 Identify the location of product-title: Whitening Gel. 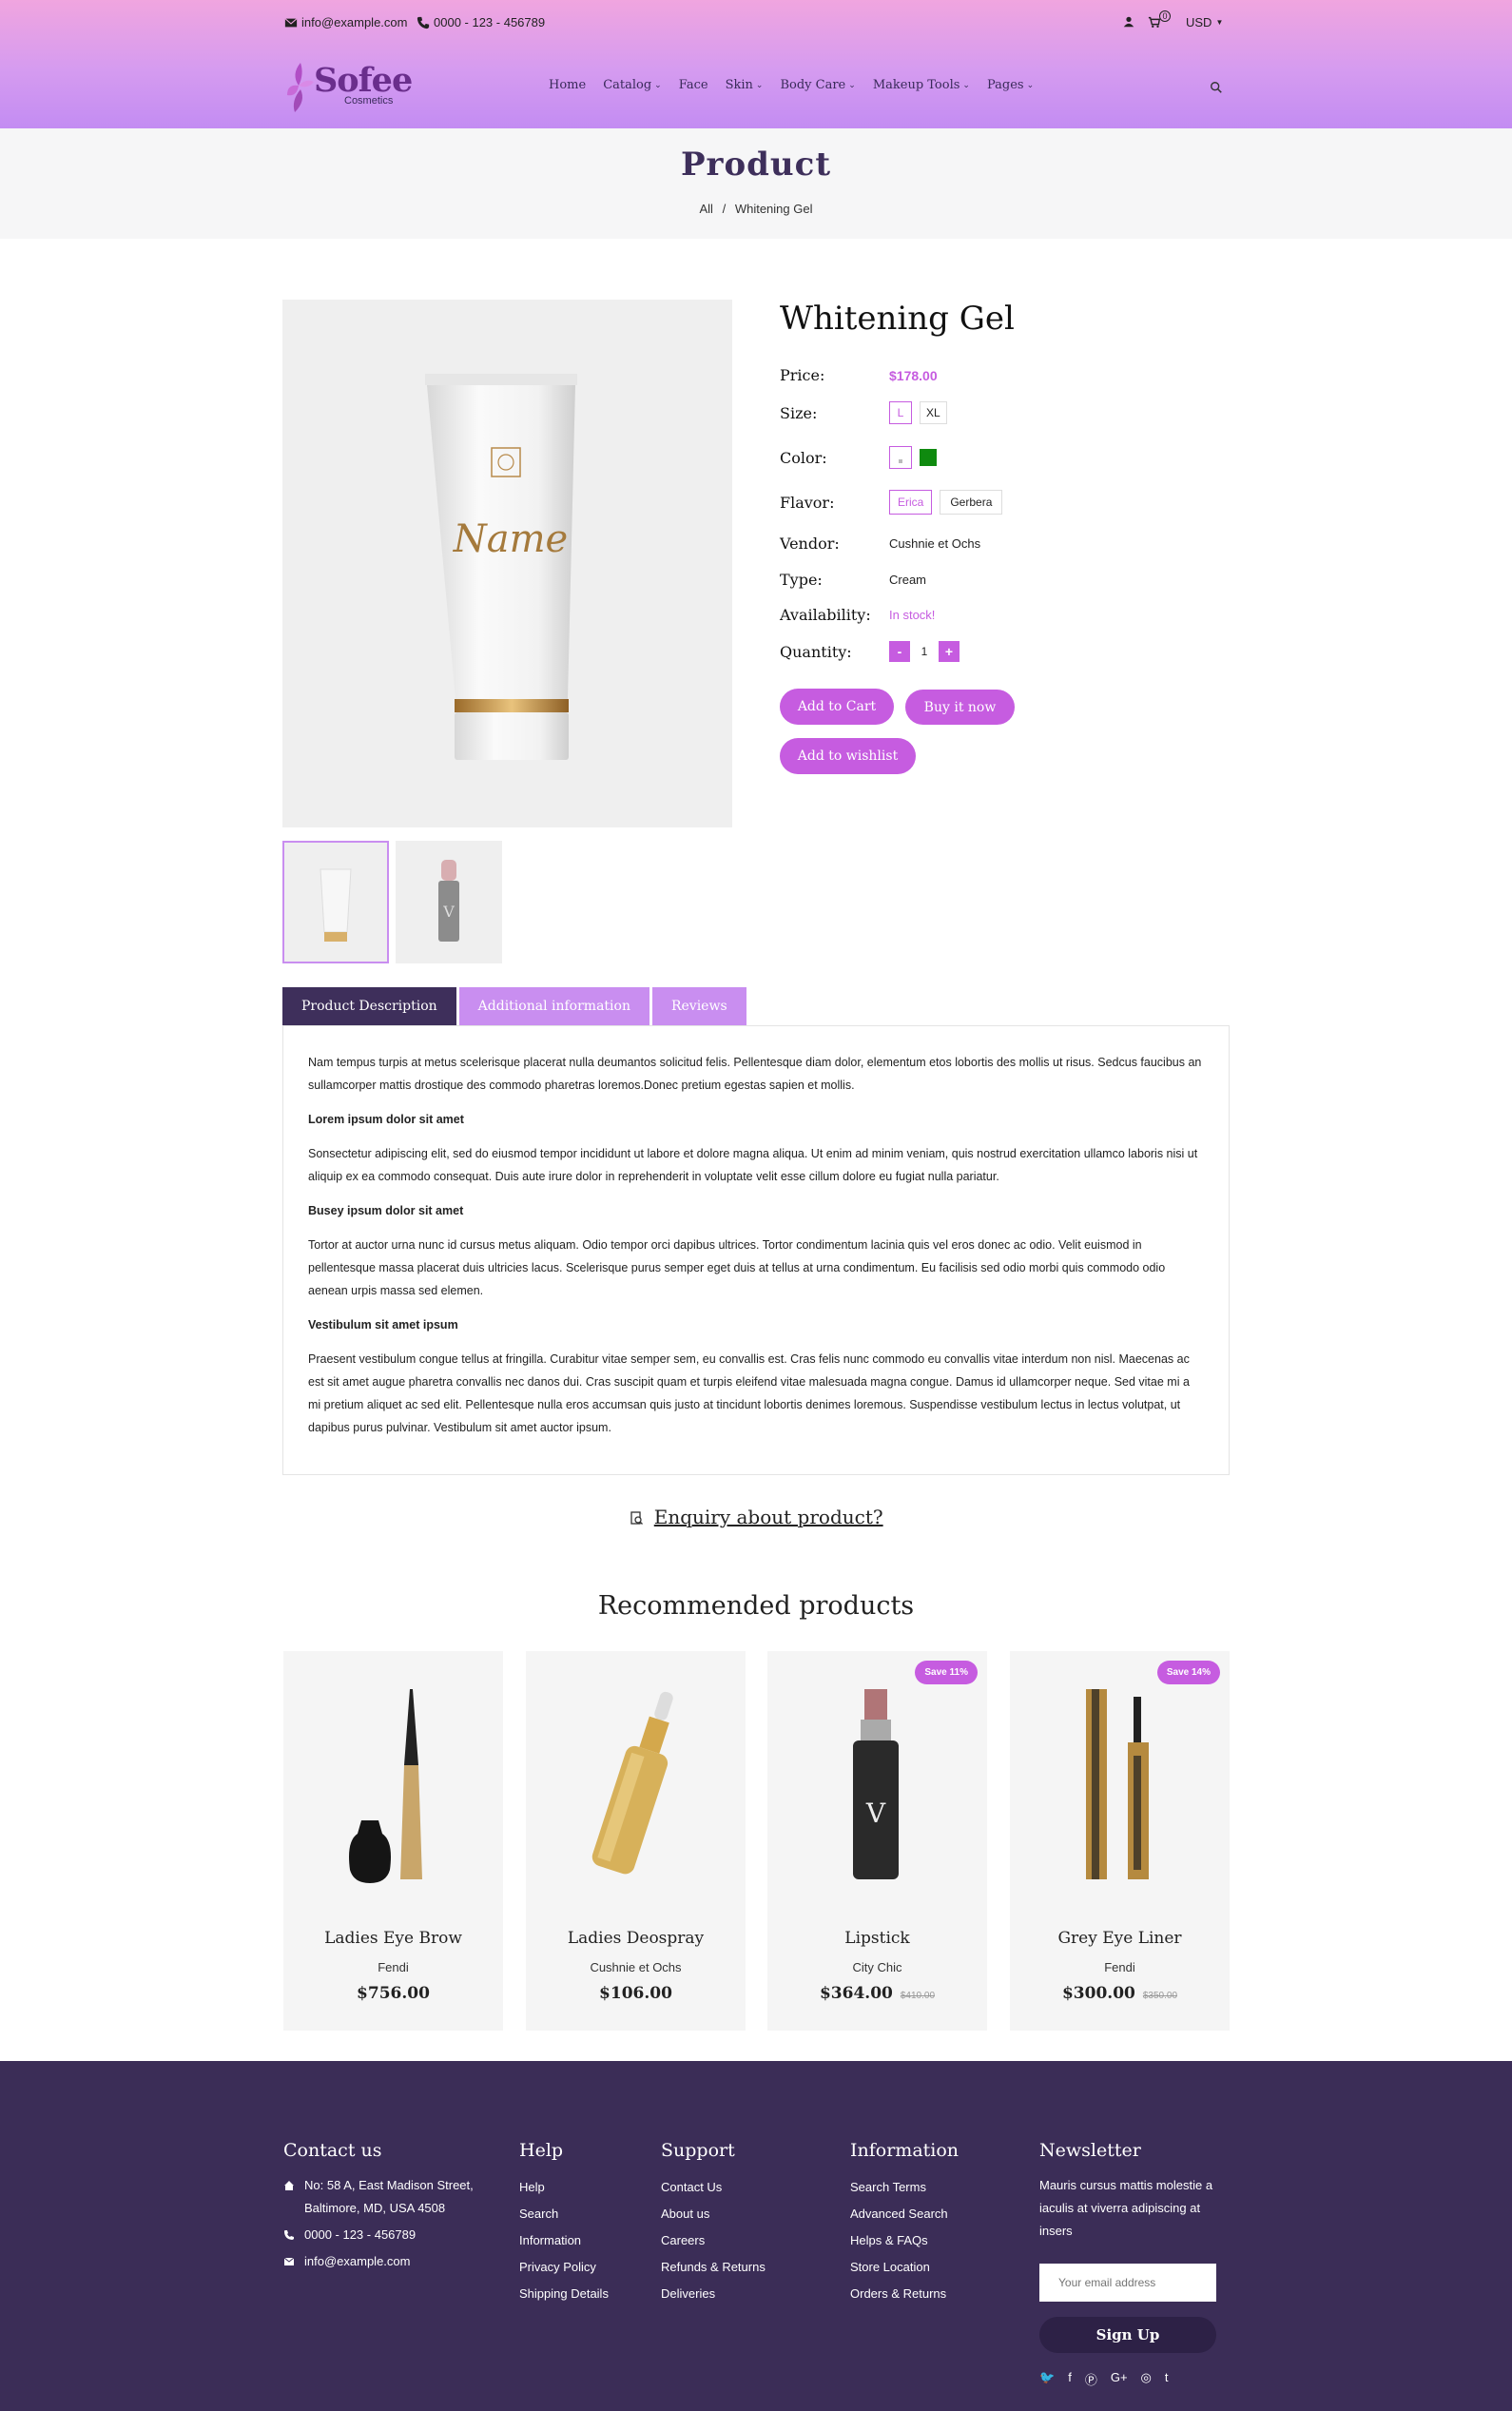
(898, 319).